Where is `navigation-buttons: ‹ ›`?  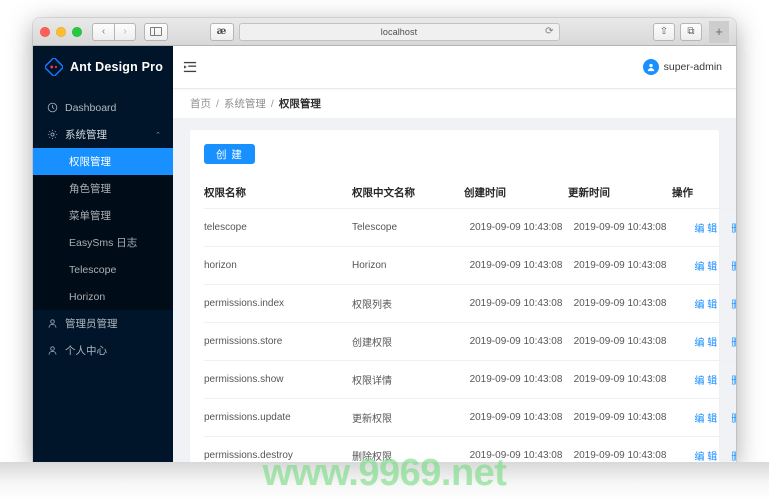 navigation-buttons: ‹ › is located at coordinates (114, 31).